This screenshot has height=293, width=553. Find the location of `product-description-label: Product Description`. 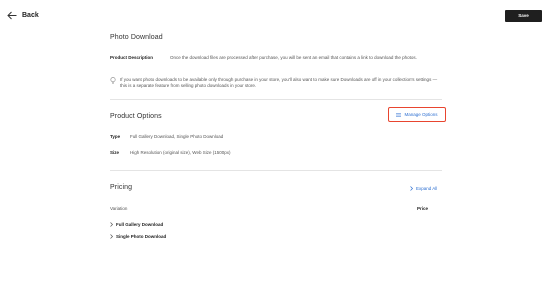

product-description-label: Product Description is located at coordinates (132, 57).